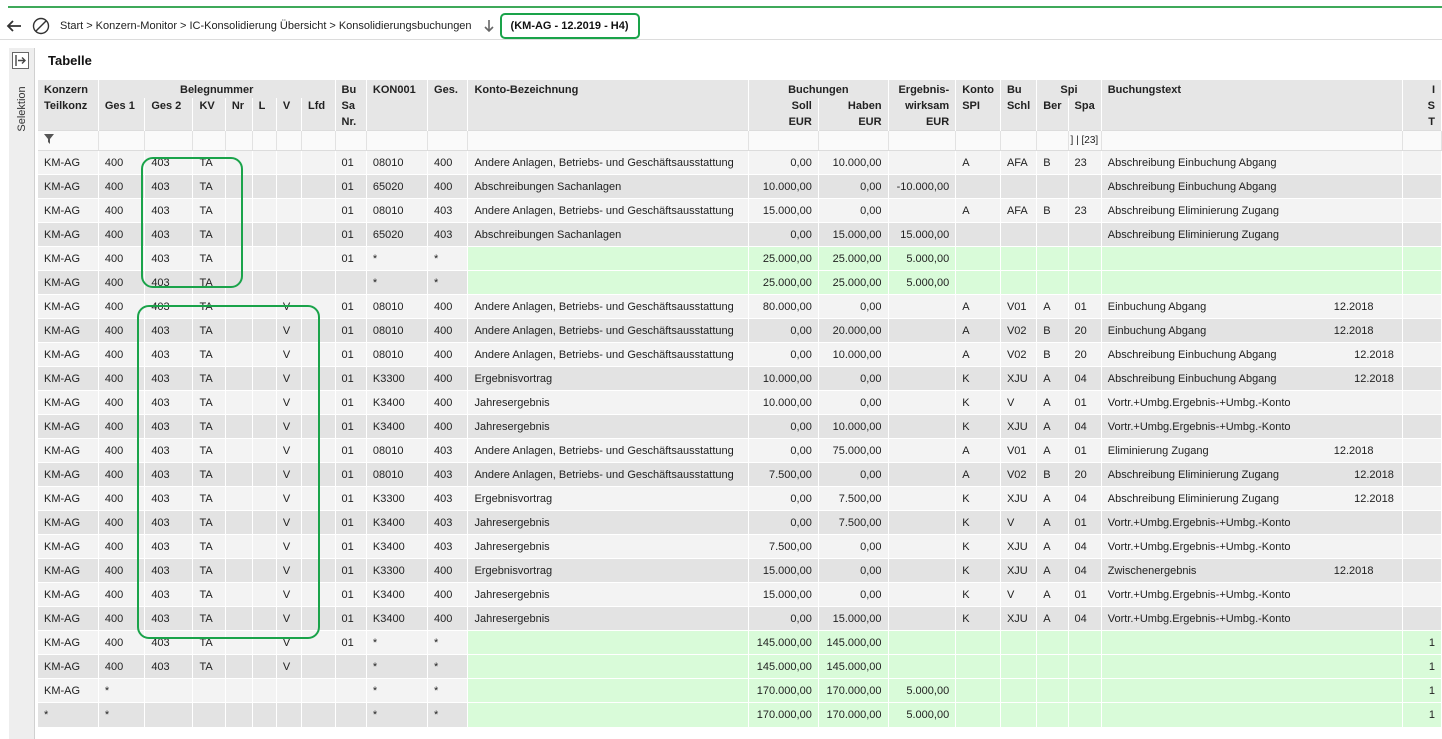  What do you see at coordinates (740, 666) in the screenshot?
I see `summary-row: KM-AG 400 403 TA V * * 145.000,00 145.000,00 1` at bounding box center [740, 666].